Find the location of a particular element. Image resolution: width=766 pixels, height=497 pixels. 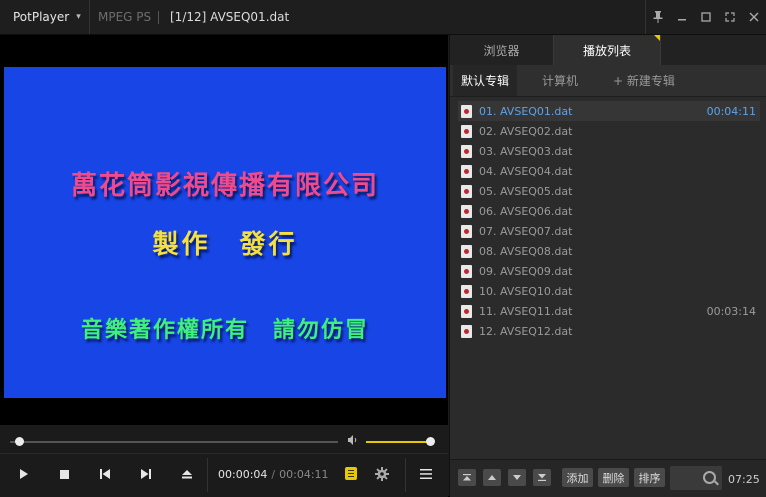

playlist-item: 09. AVSEQ09.dat is located at coordinates (609, 271).